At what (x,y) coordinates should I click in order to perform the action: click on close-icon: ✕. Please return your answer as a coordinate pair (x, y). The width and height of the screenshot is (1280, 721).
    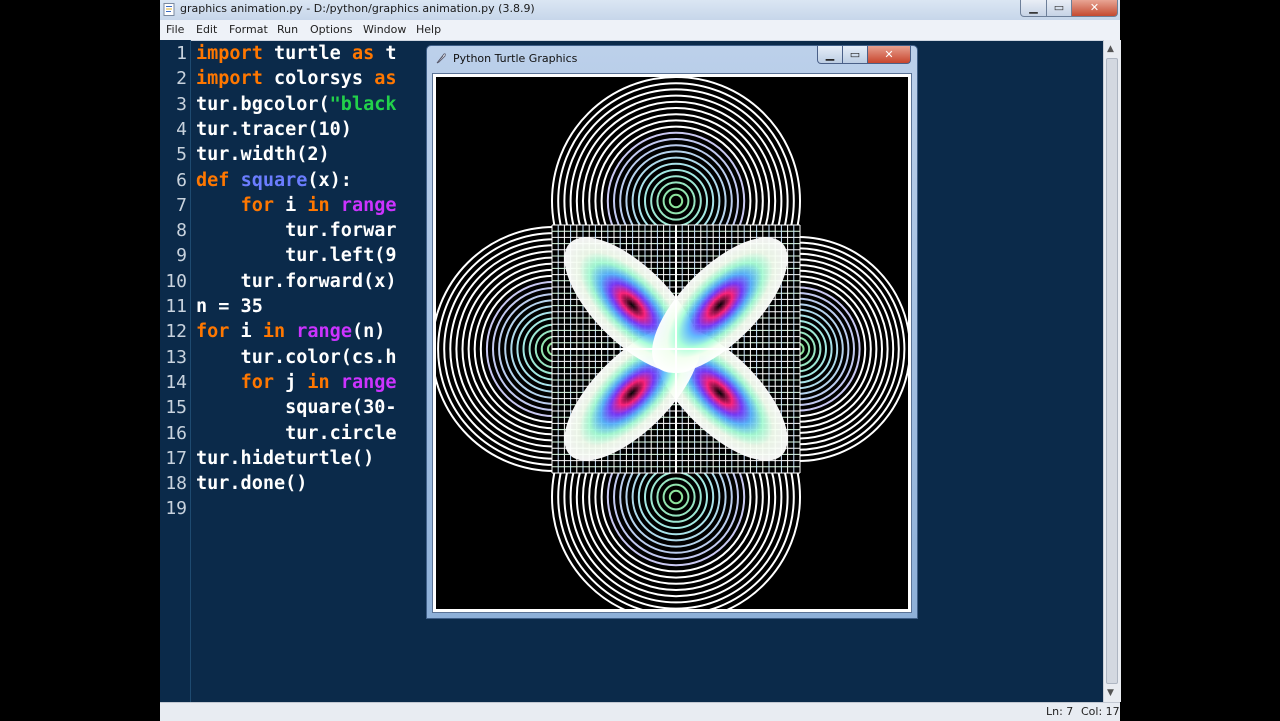
    Looking at the image, I should click on (889, 54).